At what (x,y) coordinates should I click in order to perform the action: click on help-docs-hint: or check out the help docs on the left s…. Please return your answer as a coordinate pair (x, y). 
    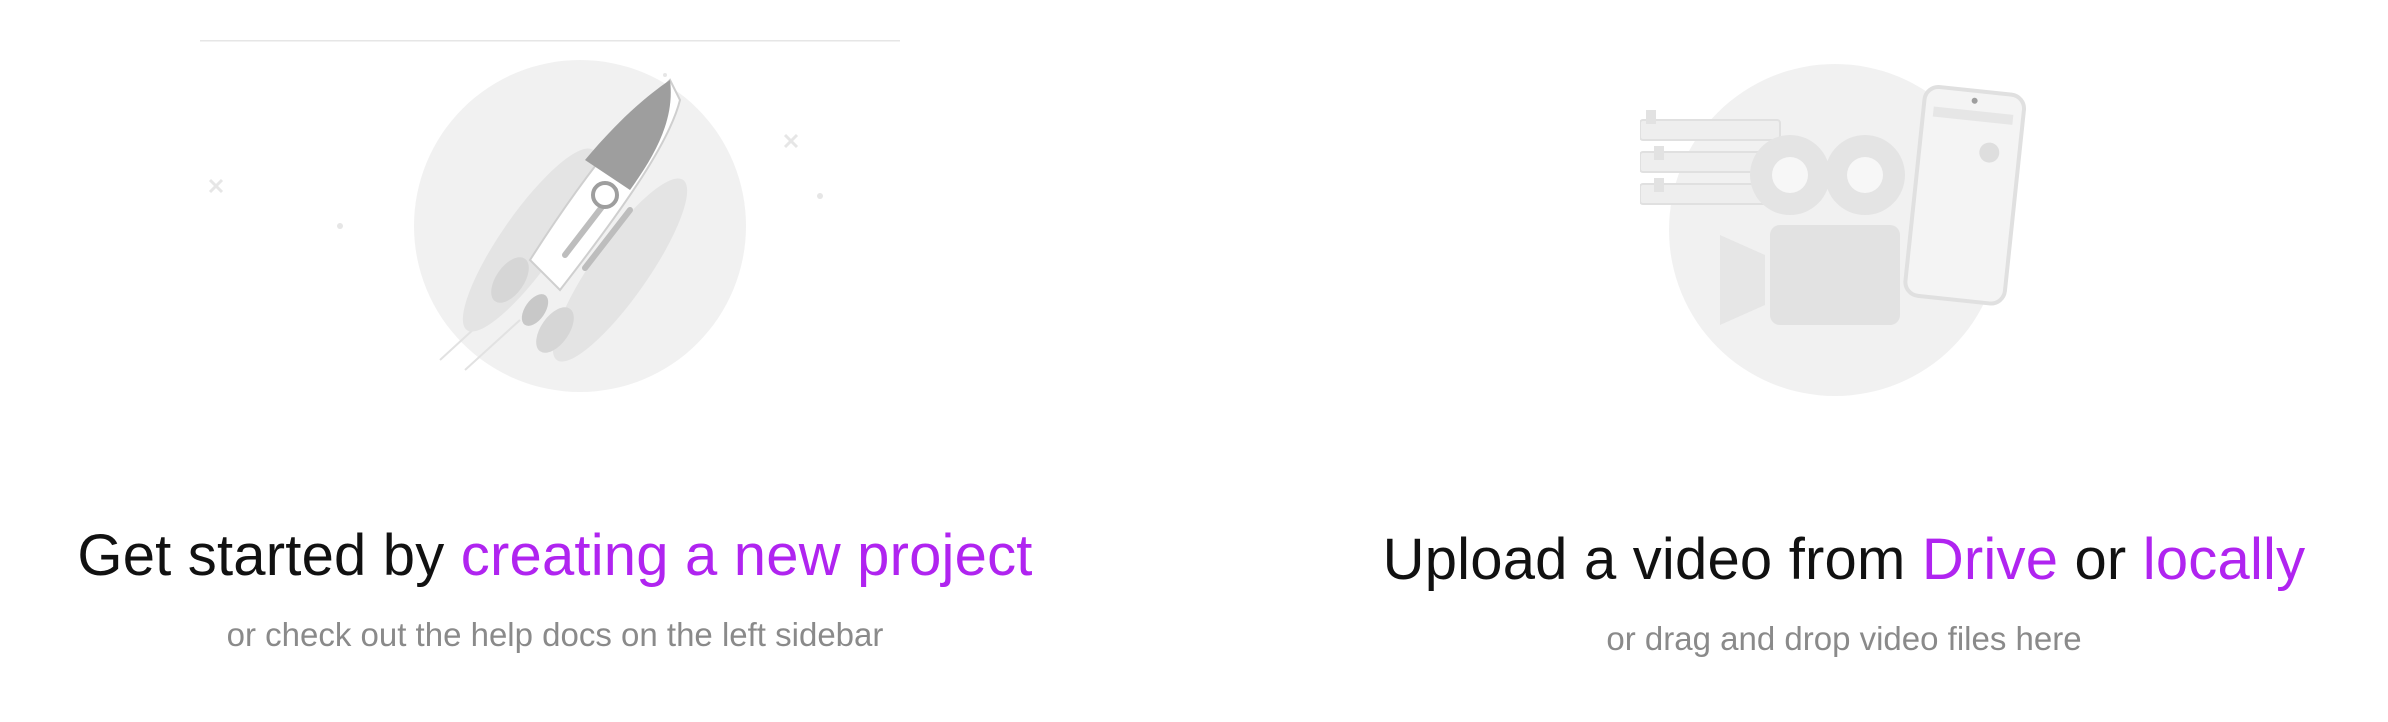
    Looking at the image, I should click on (555, 634).